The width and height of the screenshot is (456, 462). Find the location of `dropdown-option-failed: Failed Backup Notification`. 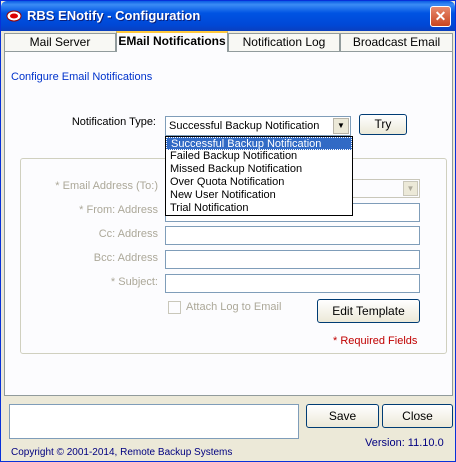

dropdown-option-failed: Failed Backup Notification is located at coordinates (259, 156).